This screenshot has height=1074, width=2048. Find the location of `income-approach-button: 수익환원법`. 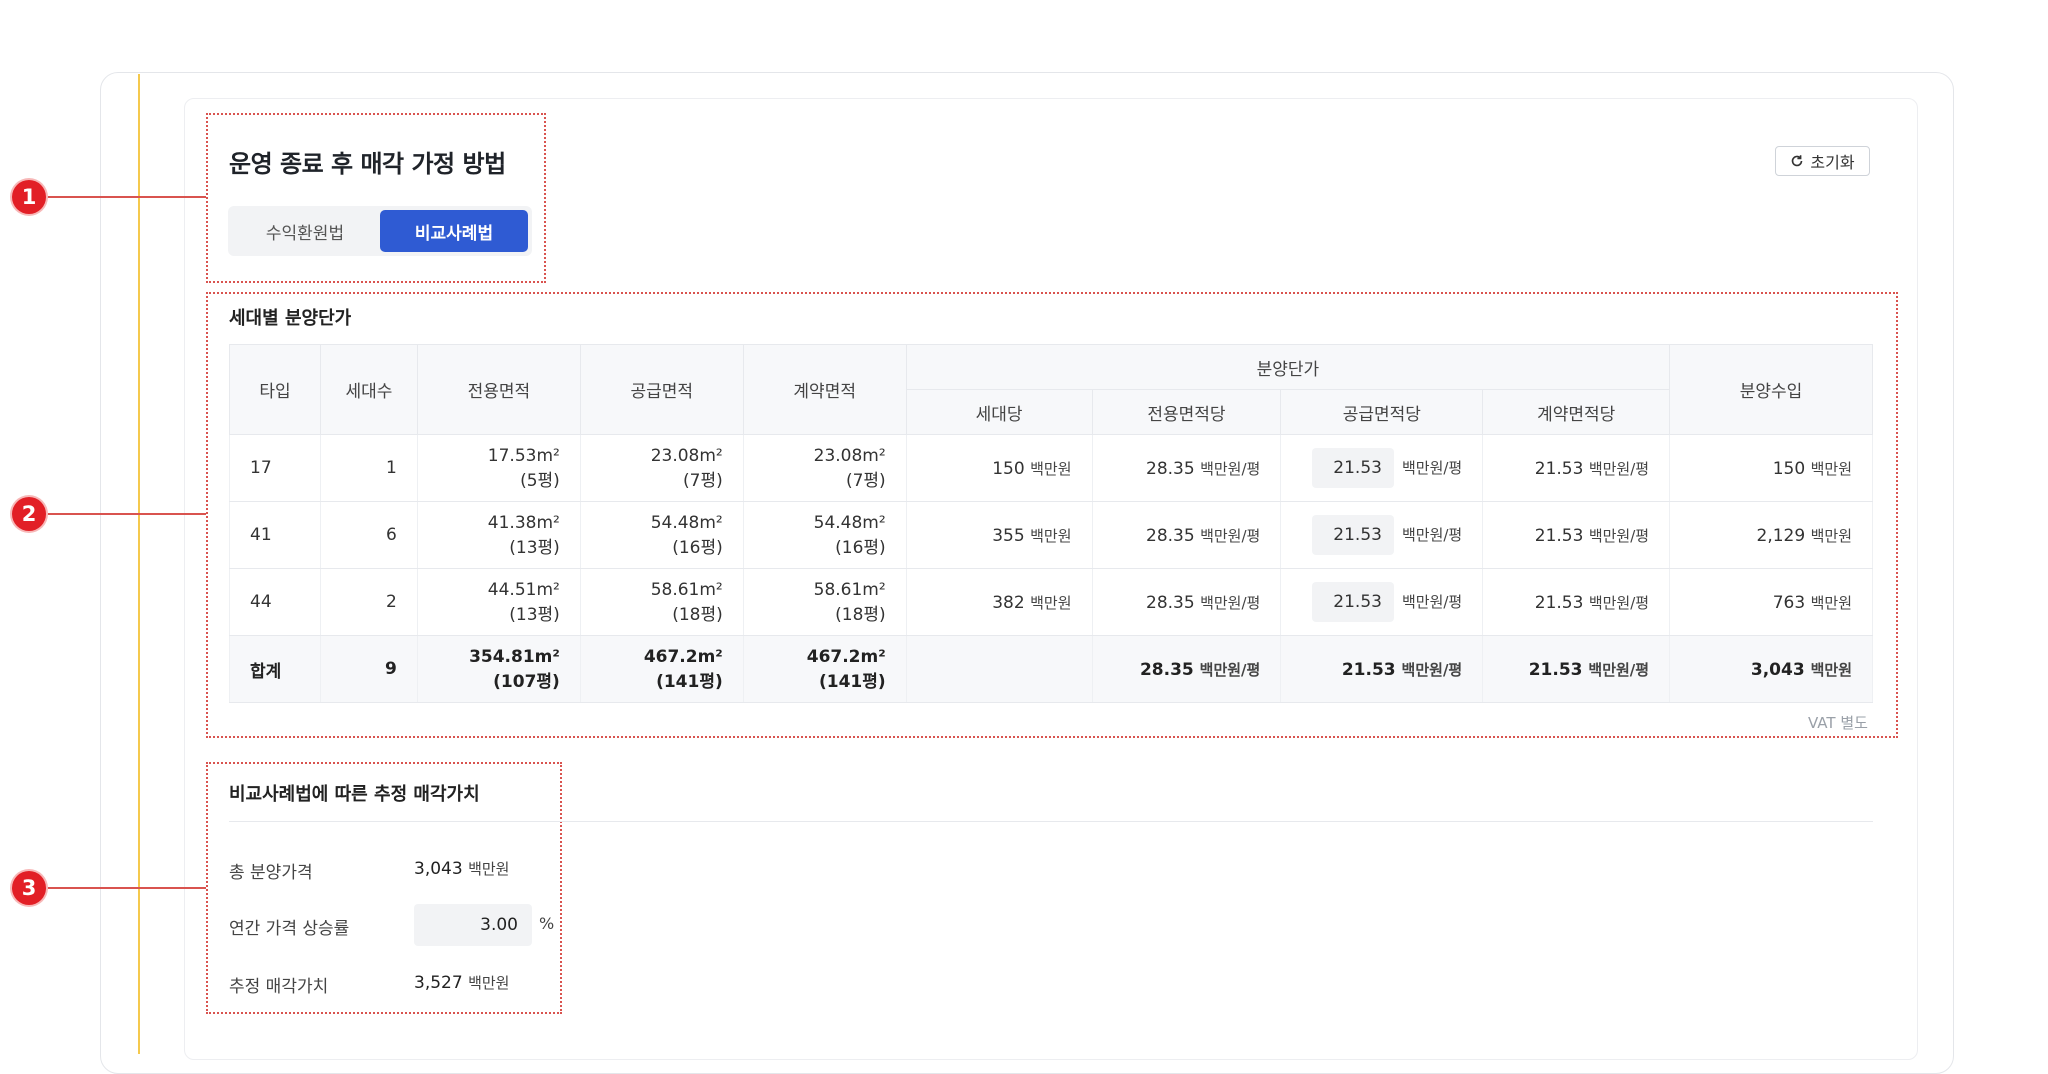

income-approach-button: 수익환원법 is located at coordinates (305, 231).